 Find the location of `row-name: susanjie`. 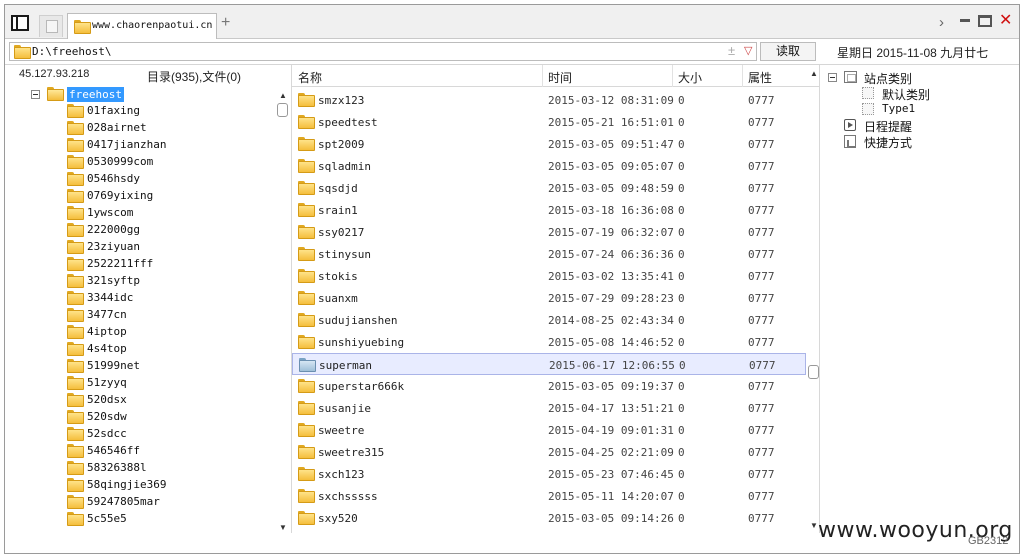

row-name: susanjie is located at coordinates (344, 408).